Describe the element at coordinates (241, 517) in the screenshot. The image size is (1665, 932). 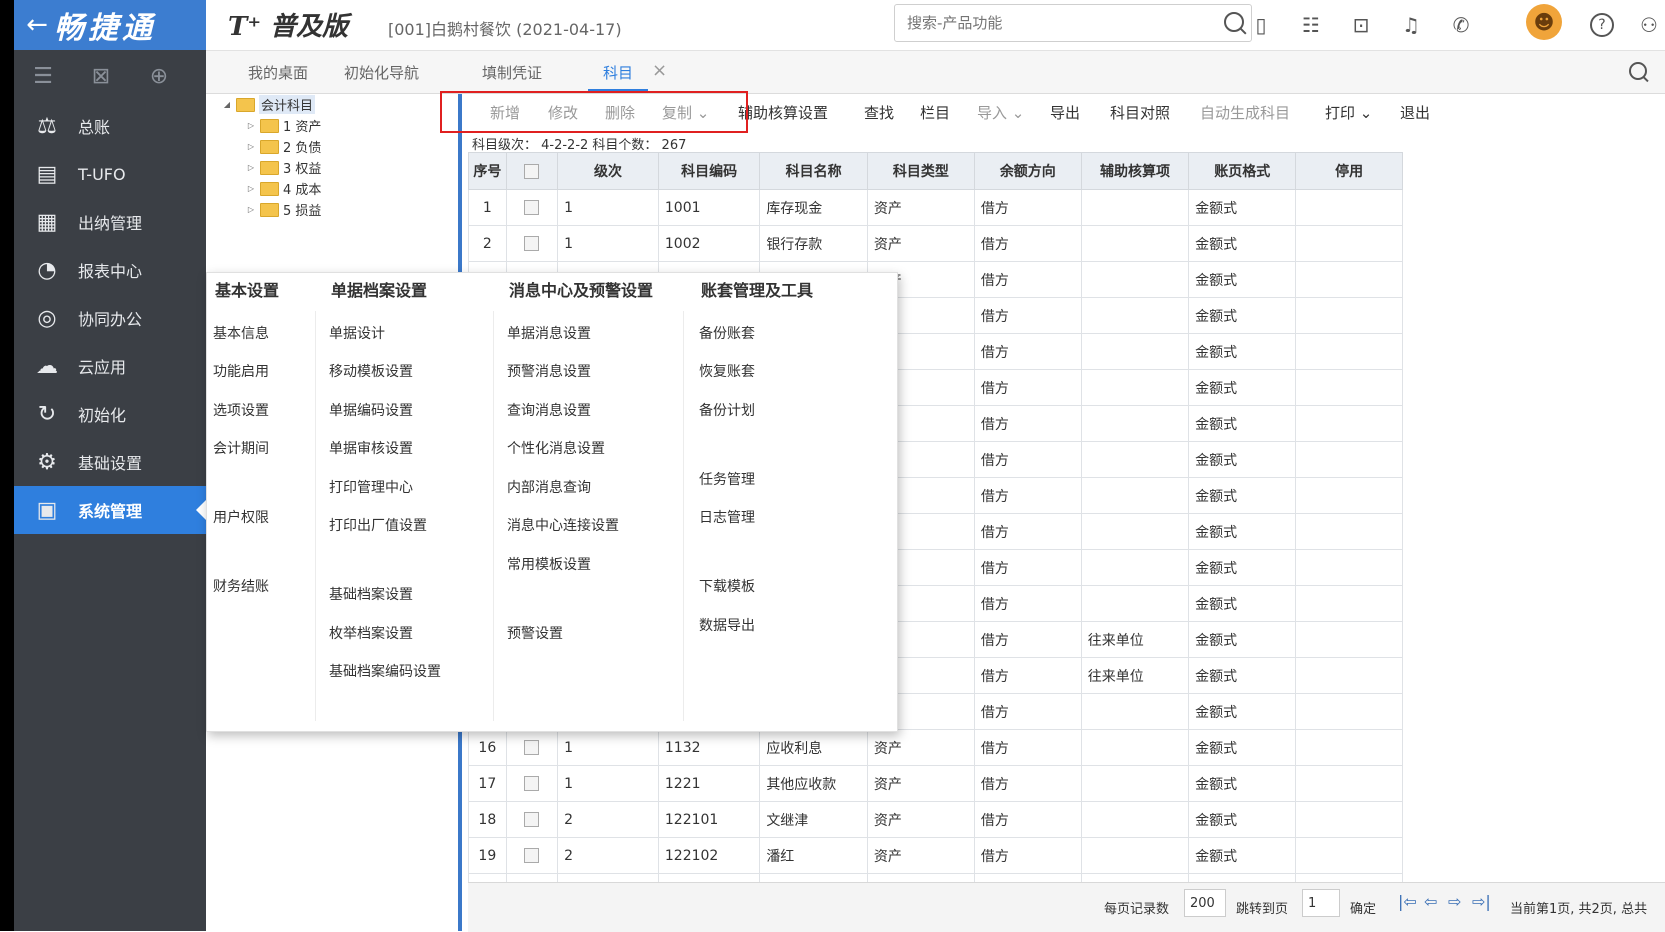
I see `menu-item: 用户权限` at that location.